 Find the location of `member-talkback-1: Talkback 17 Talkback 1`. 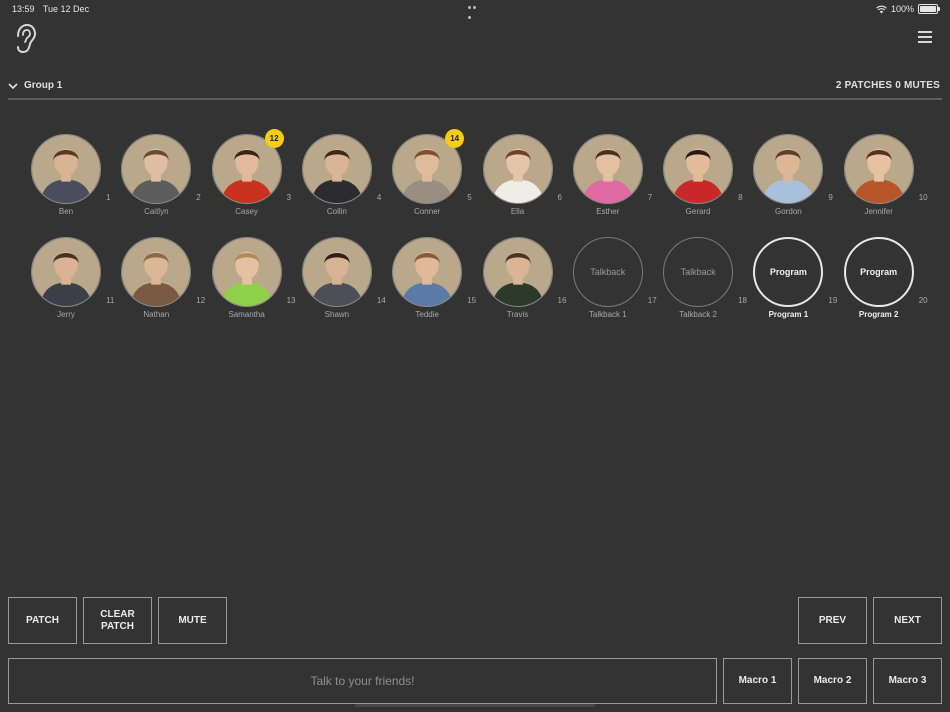

member-talkback-1: Talkback 17 Talkback 1 is located at coordinates (610, 285).